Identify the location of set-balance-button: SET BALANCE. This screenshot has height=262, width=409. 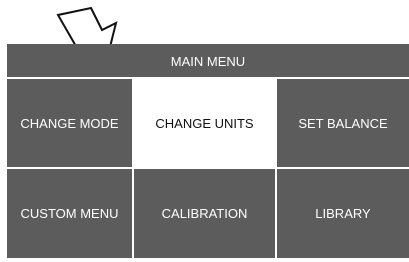
(343, 123).